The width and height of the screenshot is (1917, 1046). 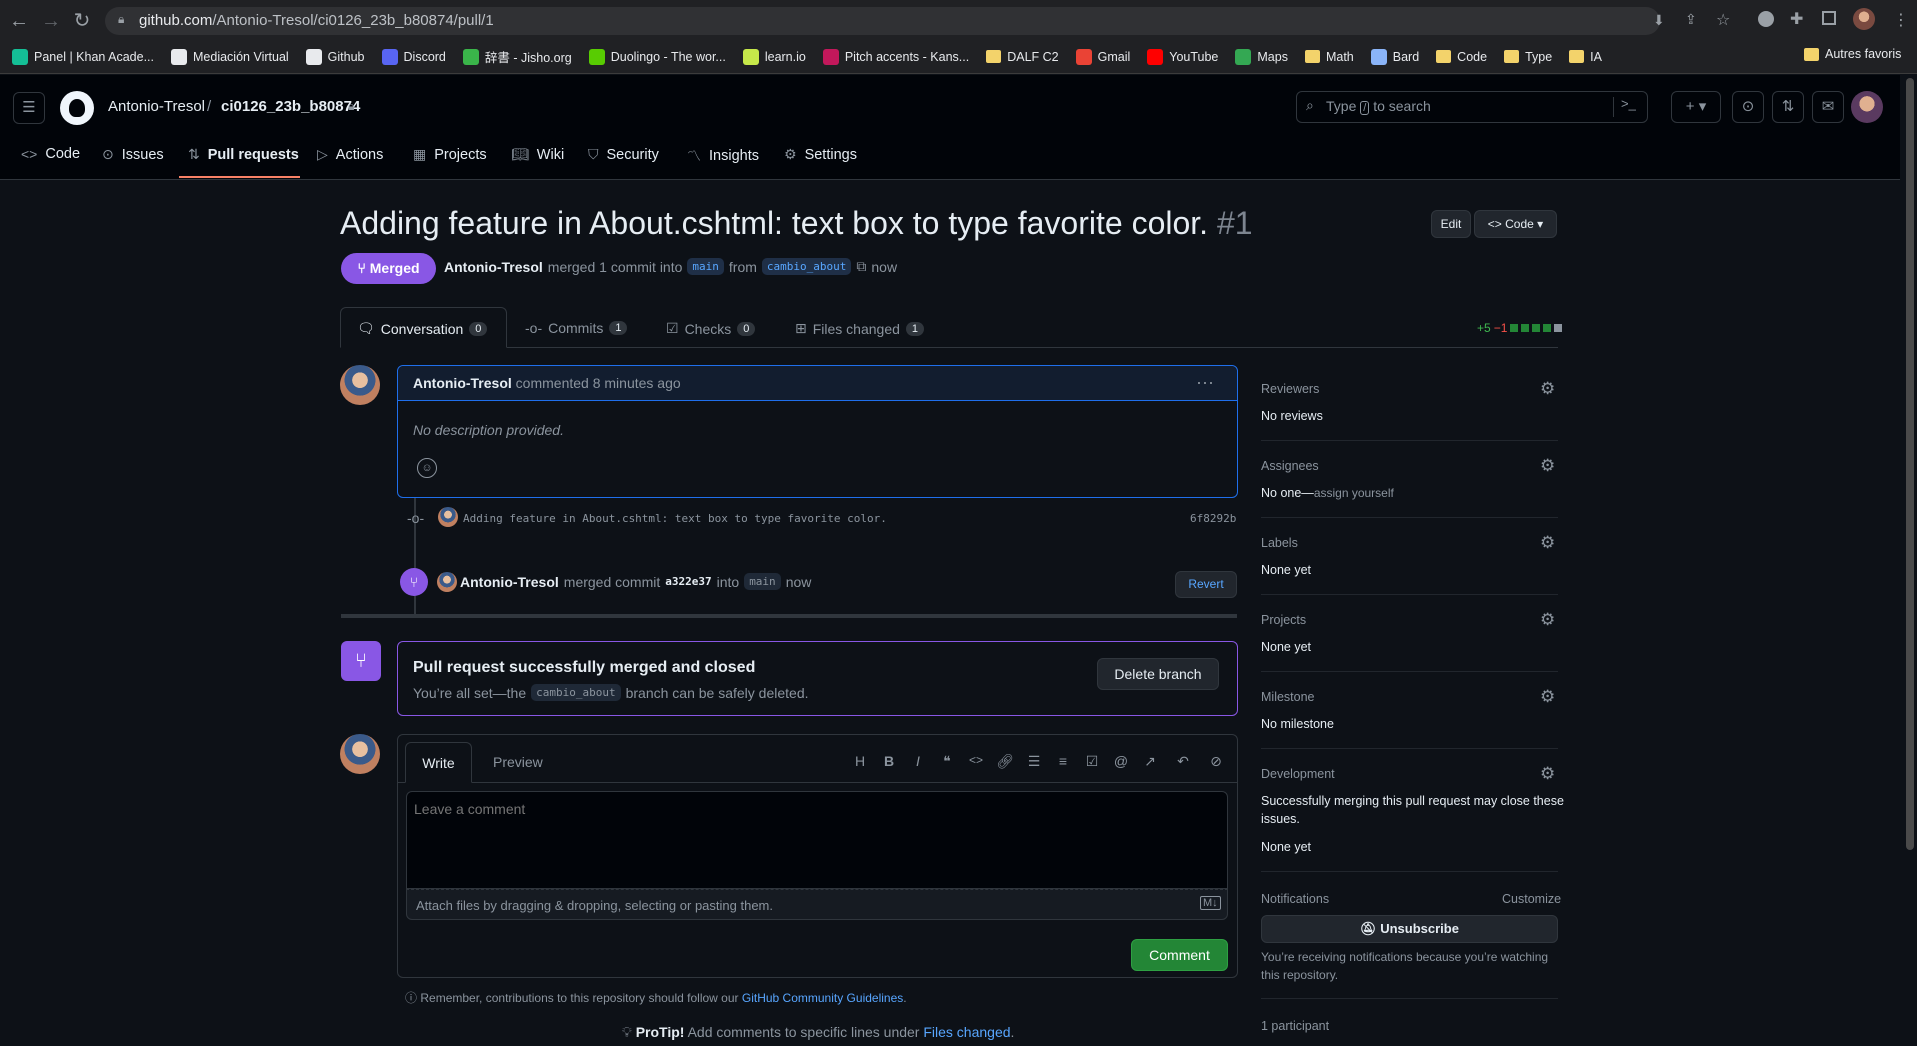 What do you see at coordinates (1409, 929) in the screenshot?
I see `unsubscribe-button: 🔕︎ Unsubscribe` at bounding box center [1409, 929].